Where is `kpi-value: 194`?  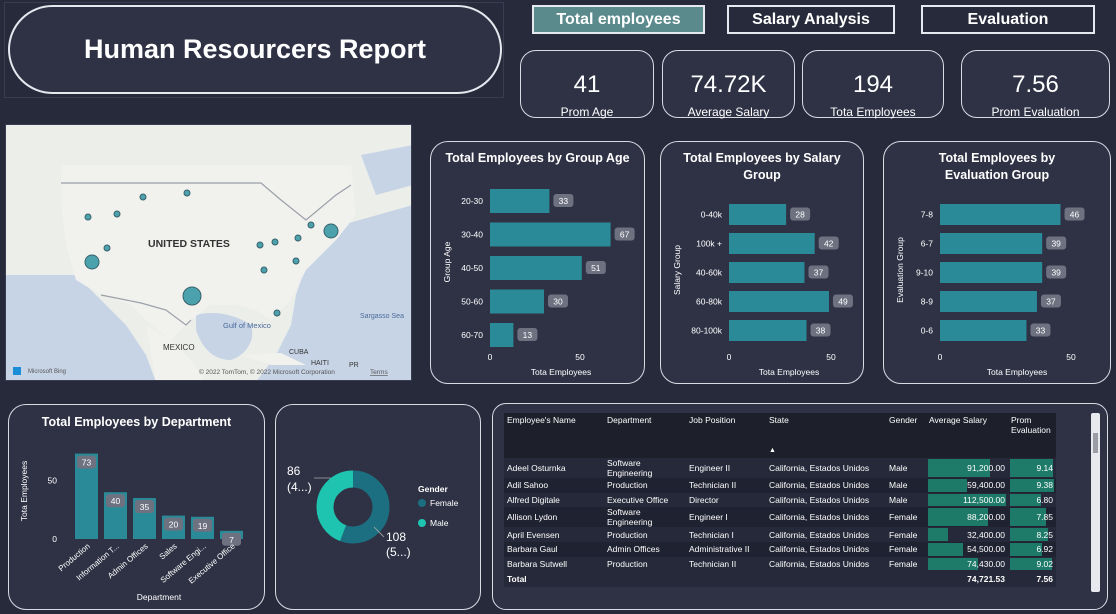
kpi-value: 194 is located at coordinates (873, 84).